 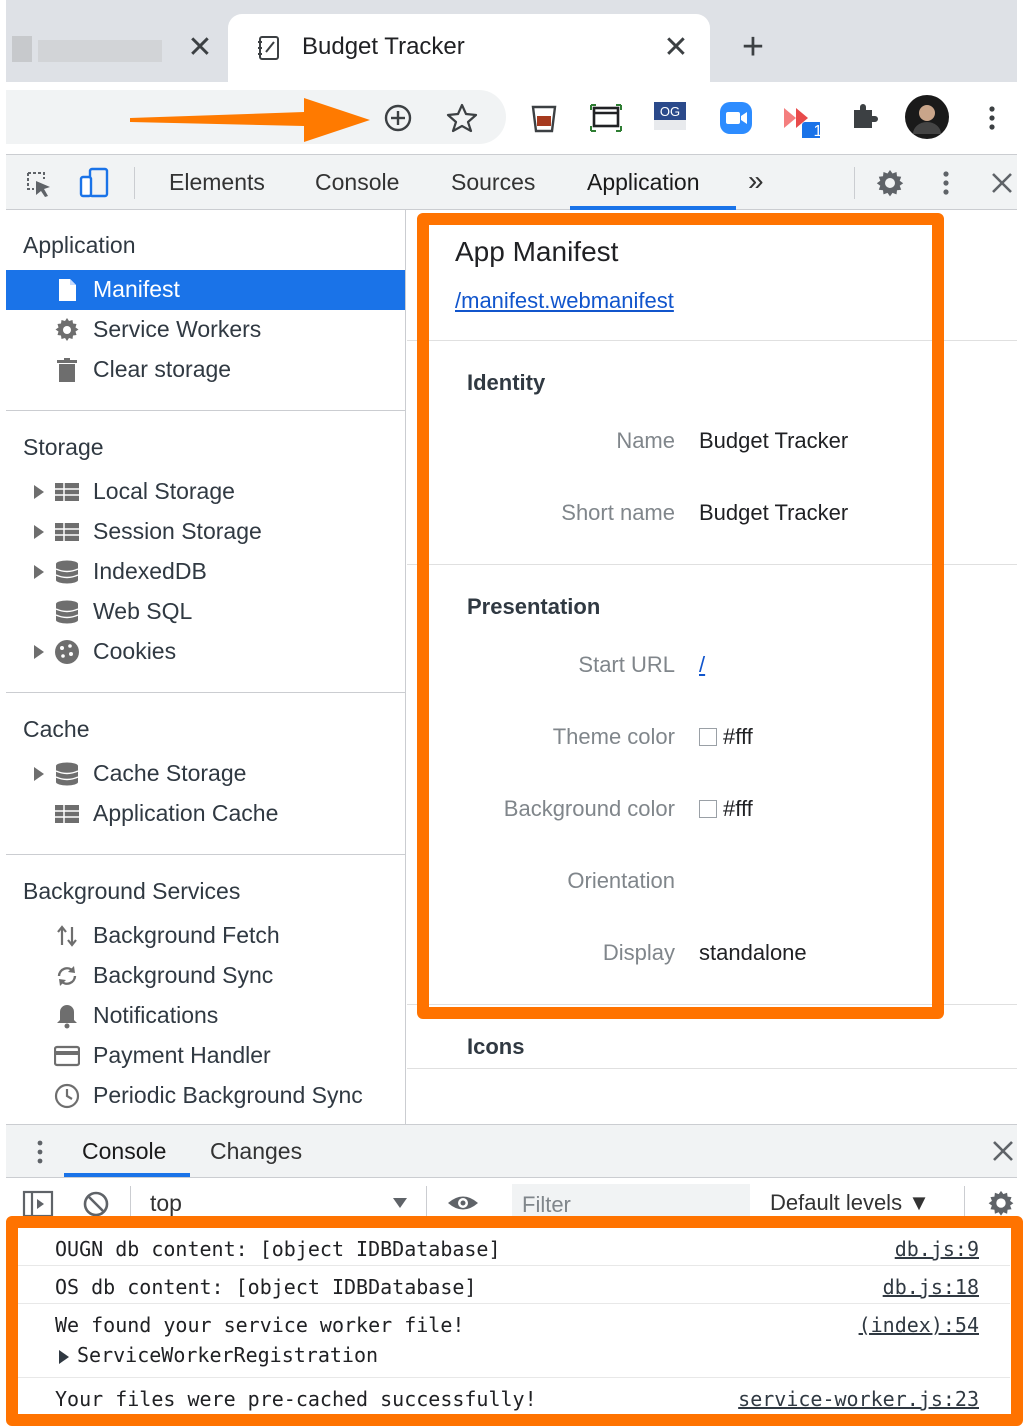 What do you see at coordinates (205, 572) in the screenshot?
I see `sidebar-item-indexeddb: IndexedDB` at bounding box center [205, 572].